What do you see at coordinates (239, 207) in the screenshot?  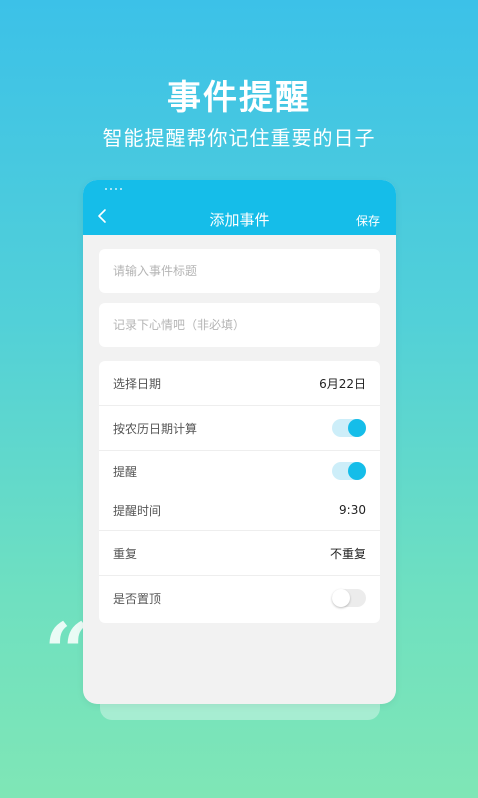 I see `navbar: 添加事件 保存` at bounding box center [239, 207].